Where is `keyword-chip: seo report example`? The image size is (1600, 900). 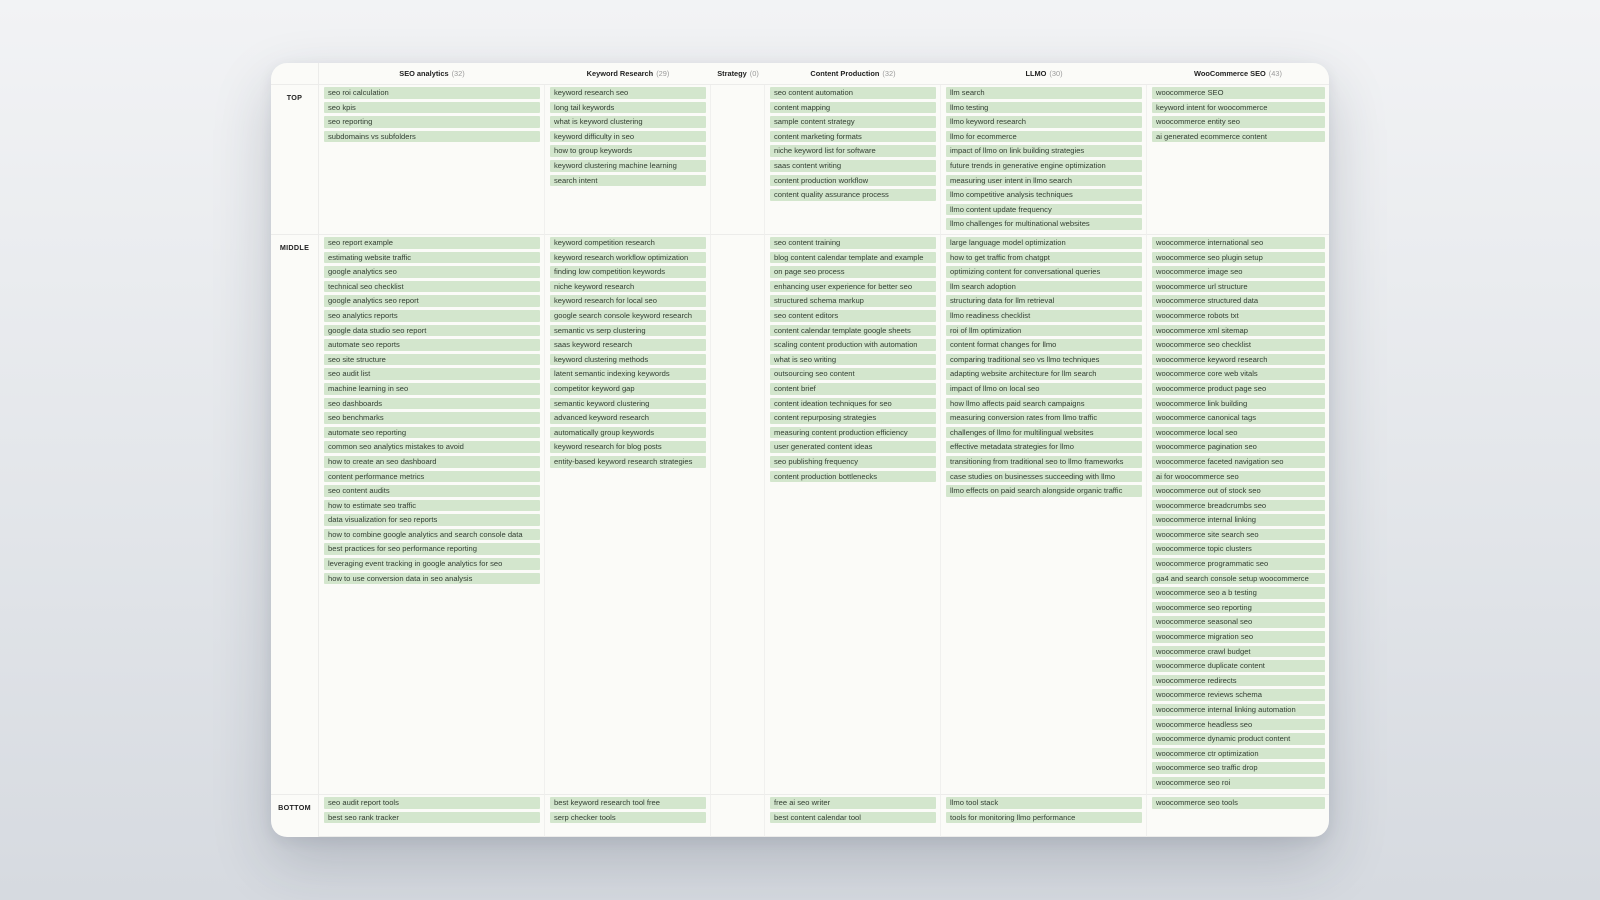 keyword-chip: seo report example is located at coordinates (432, 243).